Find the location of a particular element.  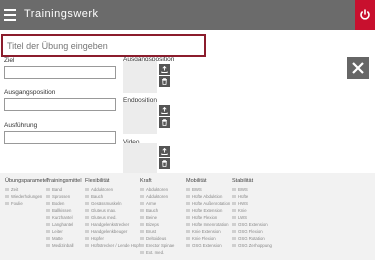

close-icon is located at coordinates (358, 68).